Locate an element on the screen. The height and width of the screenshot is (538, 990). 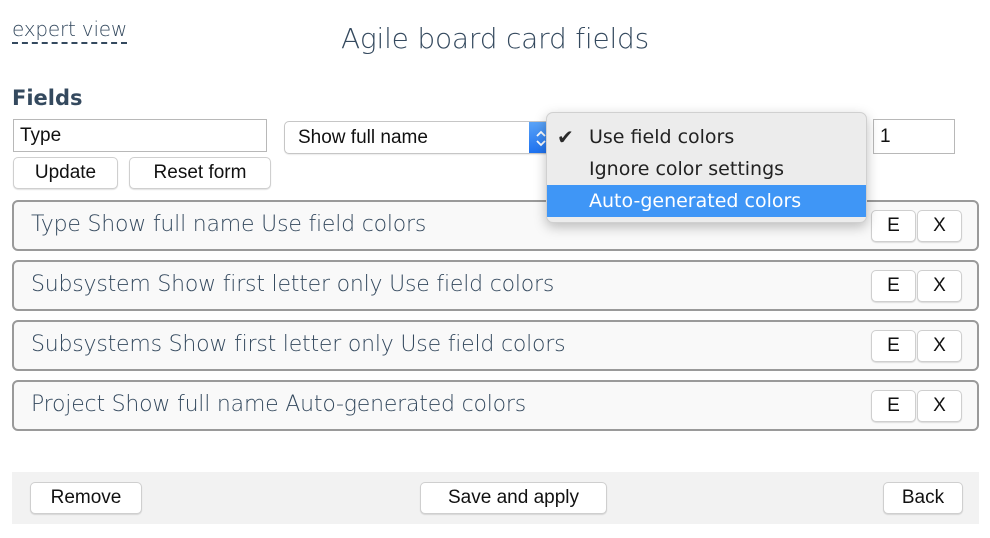
order-input is located at coordinates (914, 136).